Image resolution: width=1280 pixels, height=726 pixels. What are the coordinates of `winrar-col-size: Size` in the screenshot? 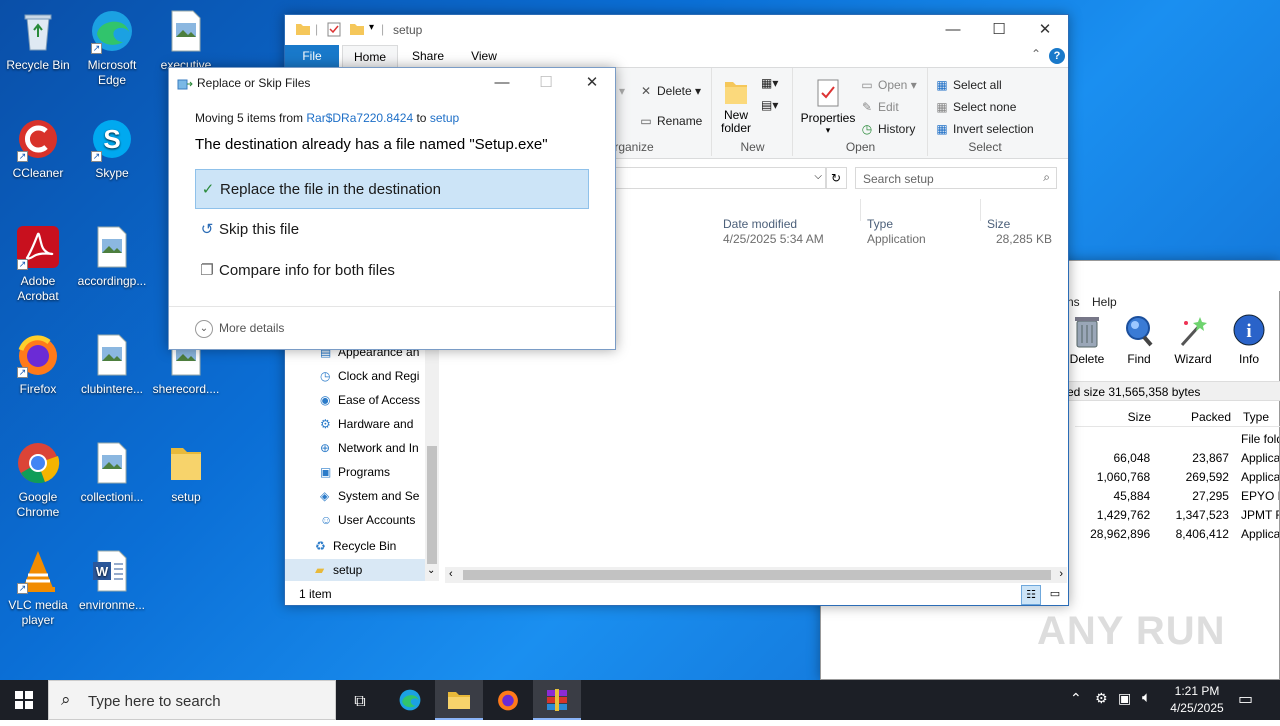 It's located at (1139, 417).